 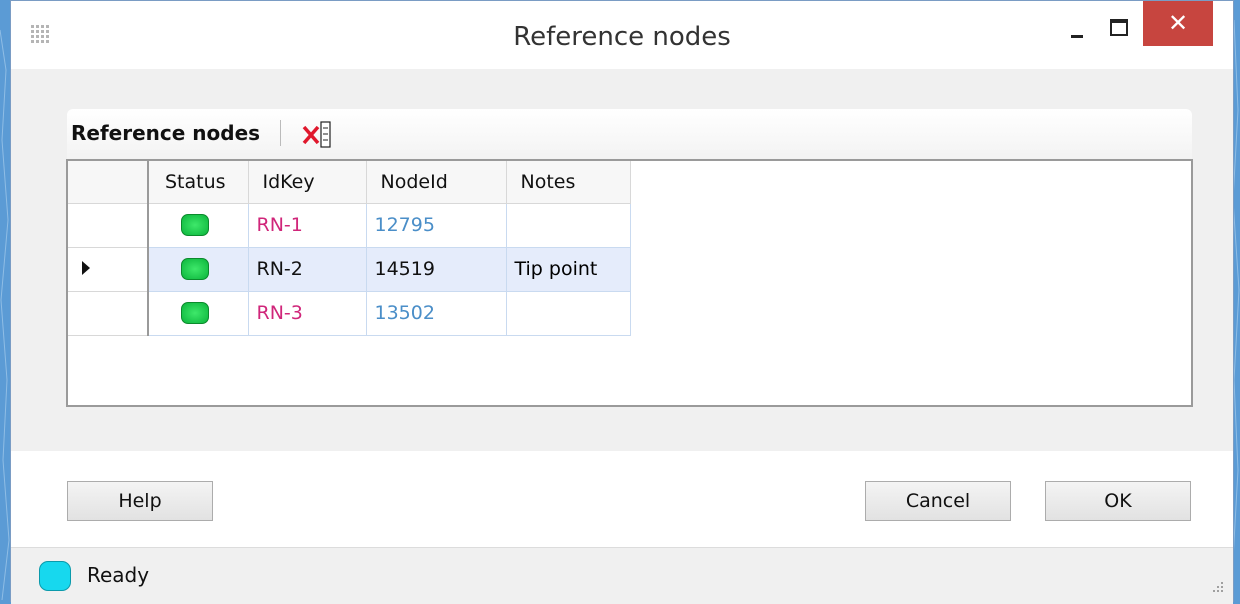 What do you see at coordinates (1217, 588) in the screenshot?
I see `resize-grip-icon` at bounding box center [1217, 588].